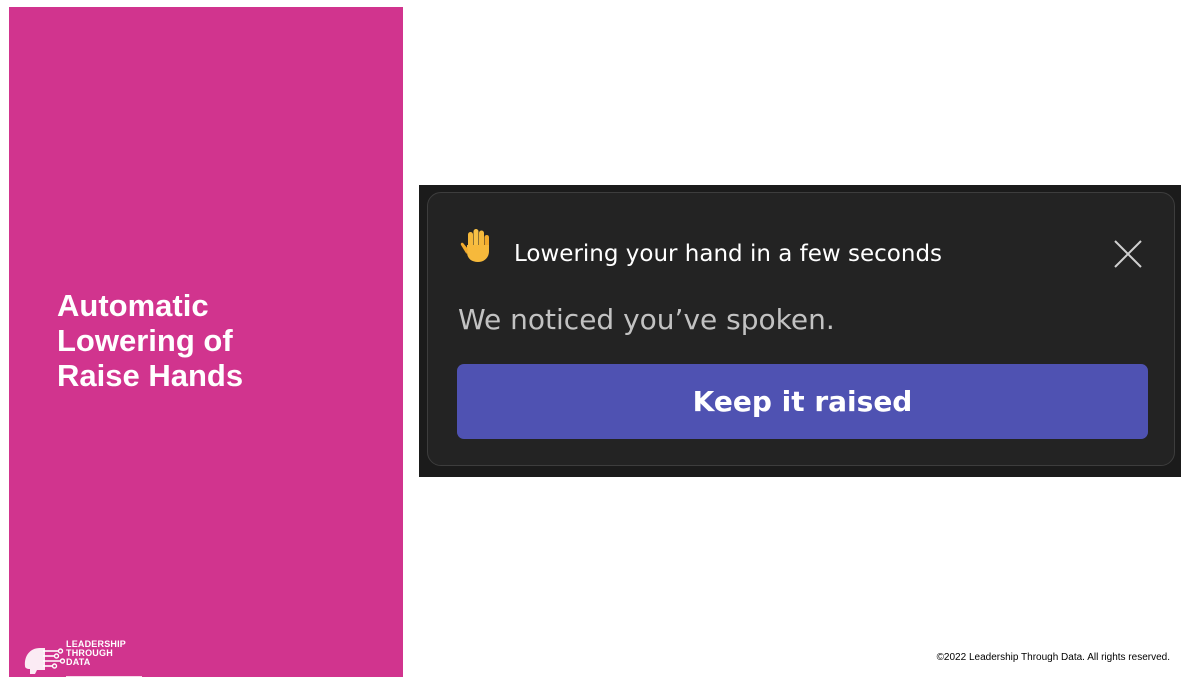 The width and height of the screenshot is (1181, 682). I want to click on keep-it-raised-button: Keep it raised, so click(802, 401).